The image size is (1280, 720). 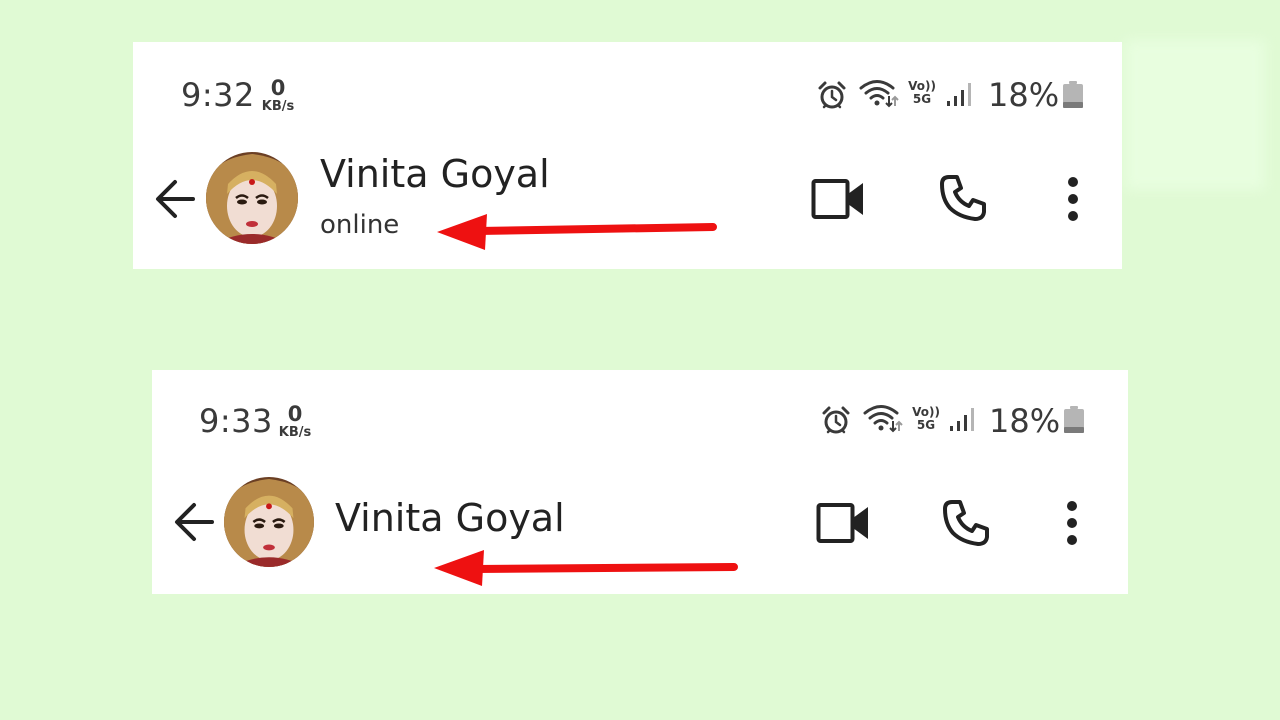 I want to click on status-time: 9:33, so click(x=236, y=421).